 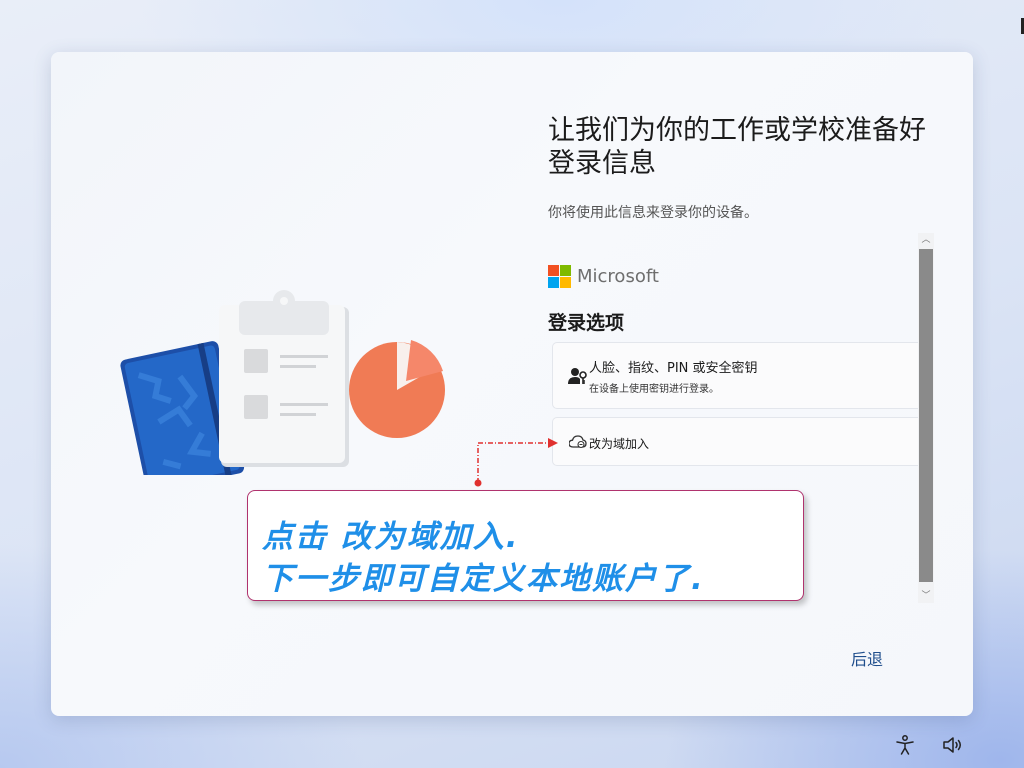 I want to click on option-domain-join-title: 改为域加入, so click(x=619, y=444).